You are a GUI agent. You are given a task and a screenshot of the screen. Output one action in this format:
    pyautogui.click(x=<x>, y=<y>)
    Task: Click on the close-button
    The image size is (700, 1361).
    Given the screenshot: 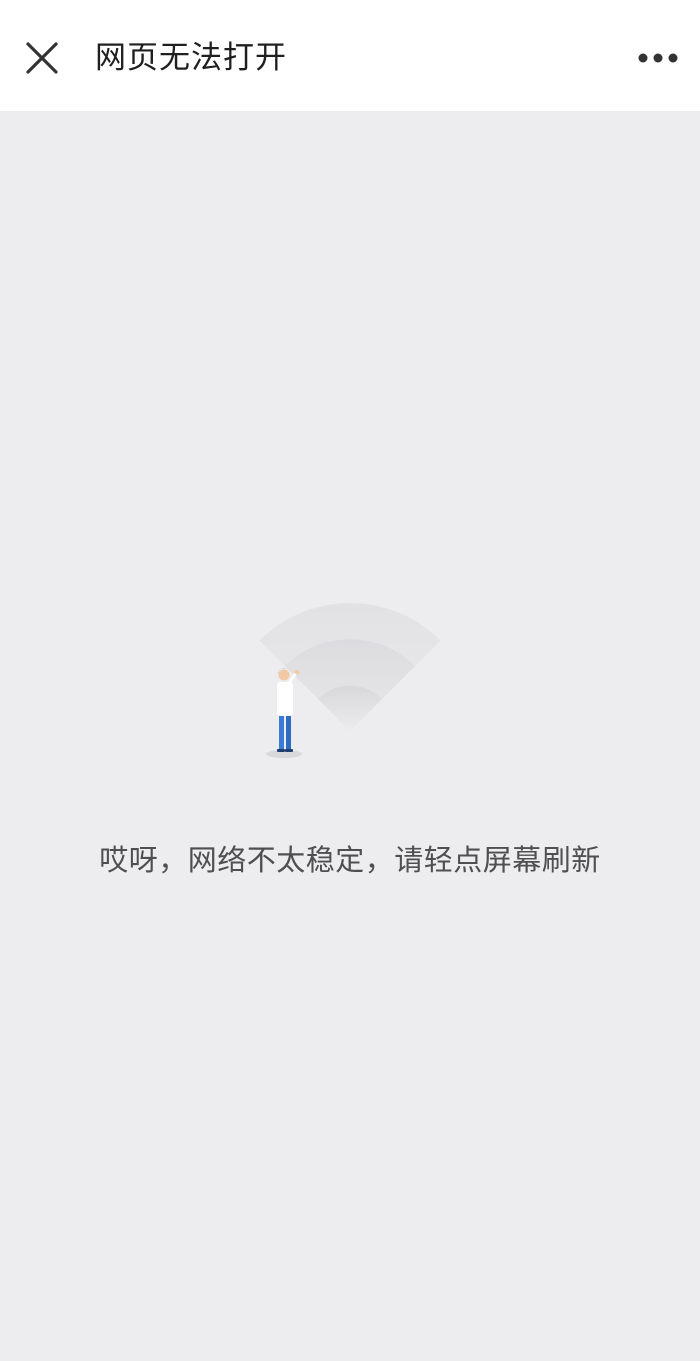 What is the action you would take?
    pyautogui.click(x=42, y=58)
    